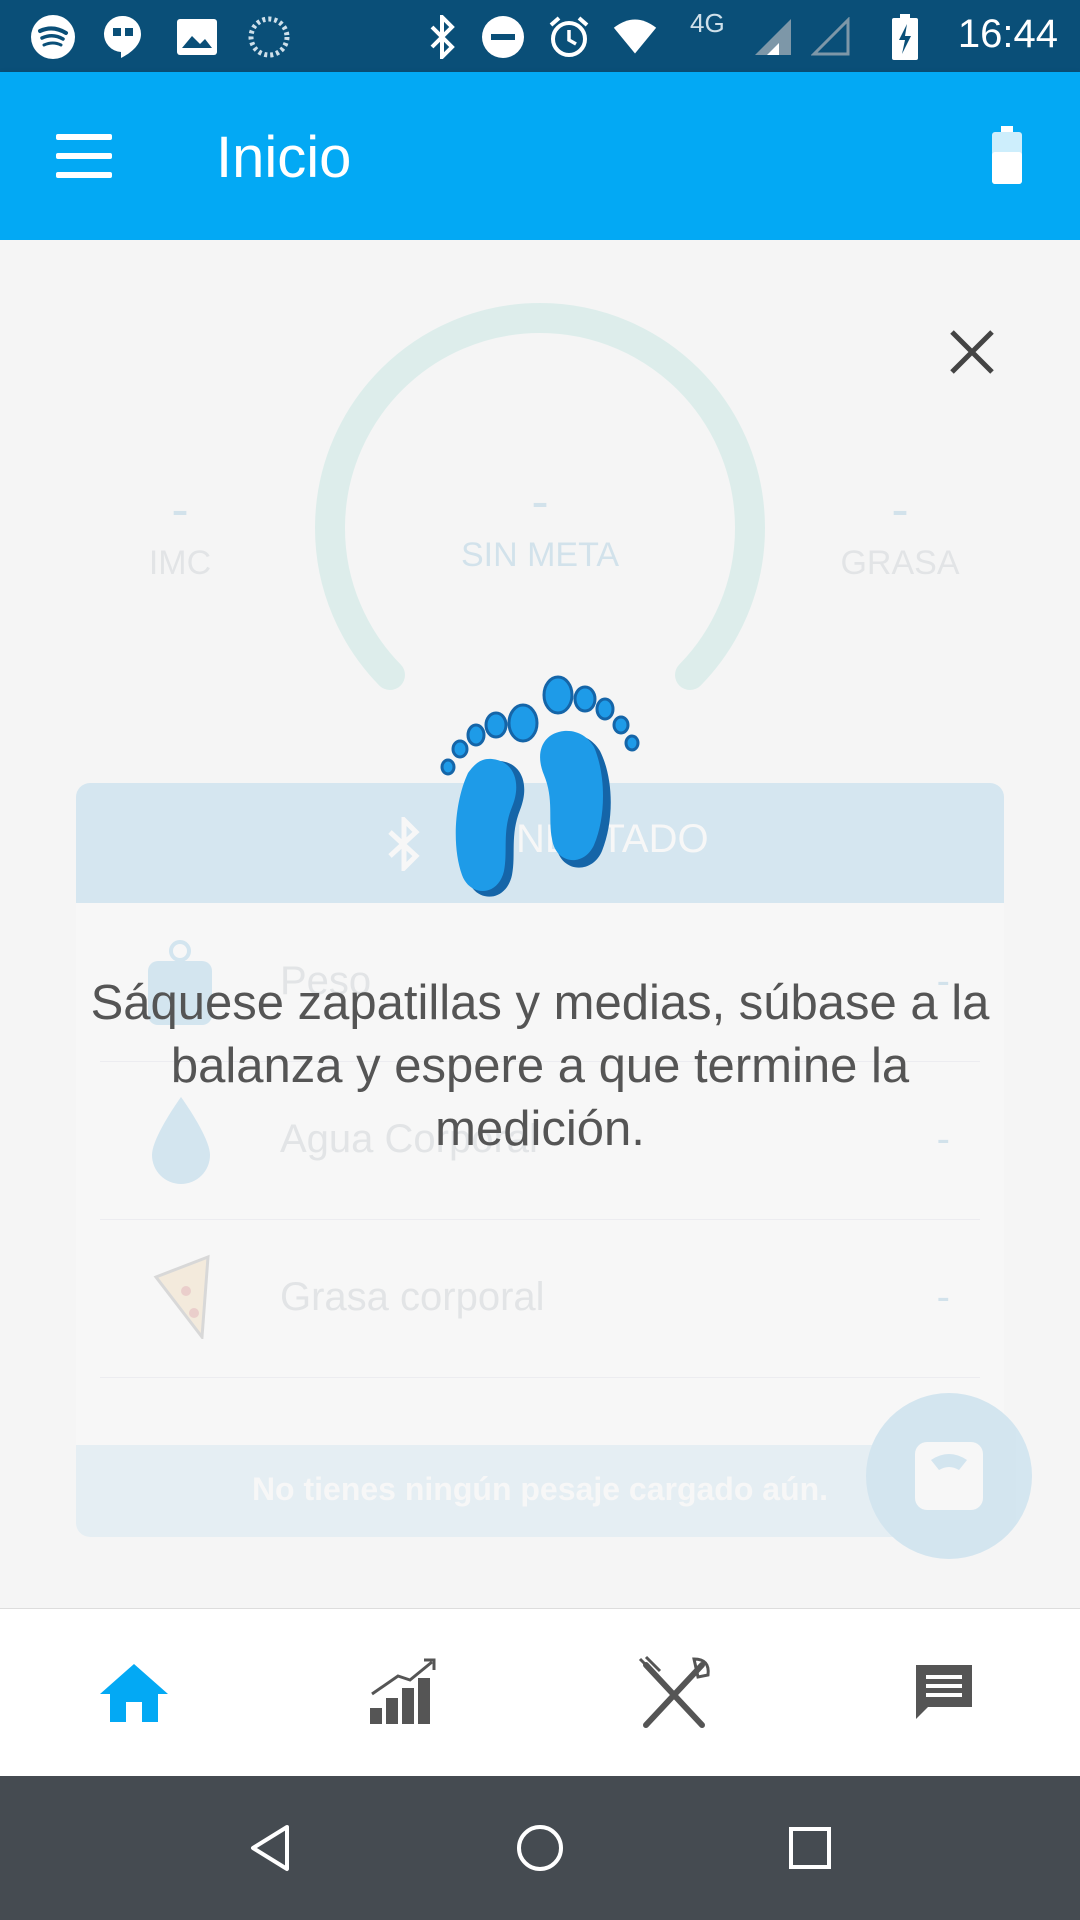  I want to click on signal-empty-icon, so click(831, 37).